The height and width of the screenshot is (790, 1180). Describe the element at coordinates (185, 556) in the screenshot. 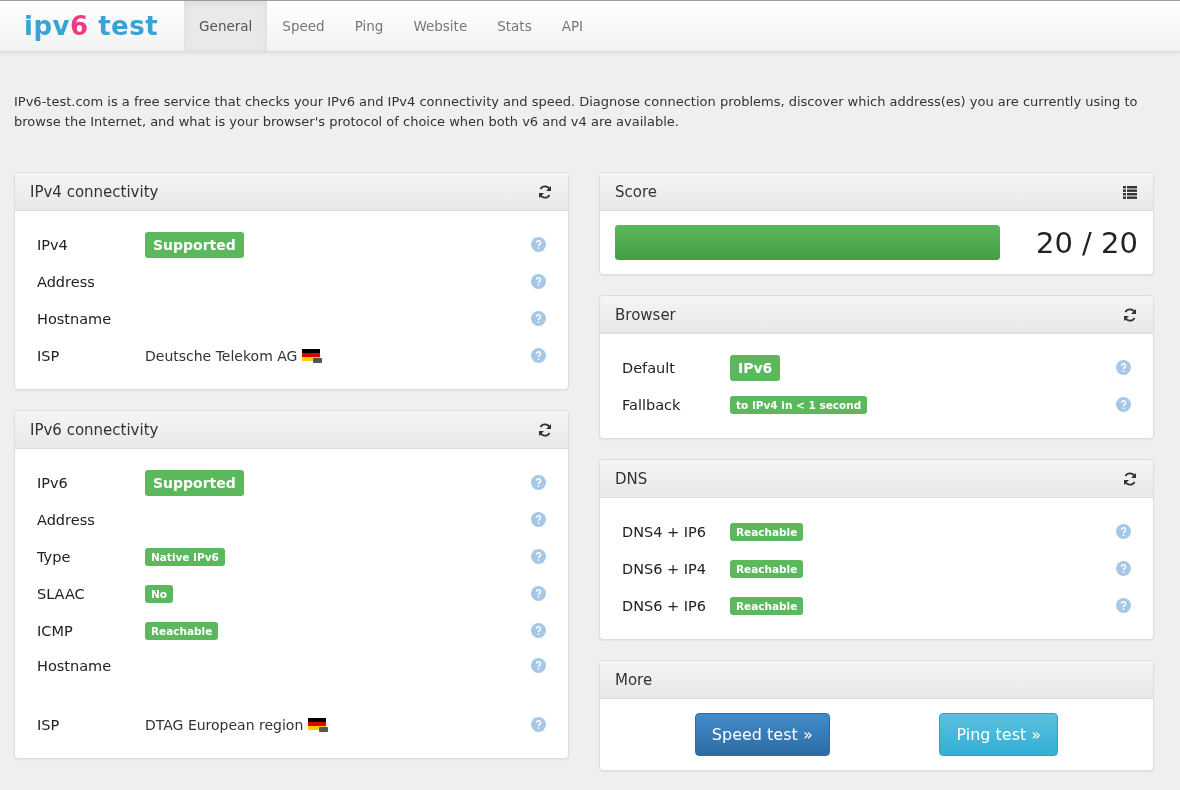

I see `status-badge: Native IPv6` at that location.